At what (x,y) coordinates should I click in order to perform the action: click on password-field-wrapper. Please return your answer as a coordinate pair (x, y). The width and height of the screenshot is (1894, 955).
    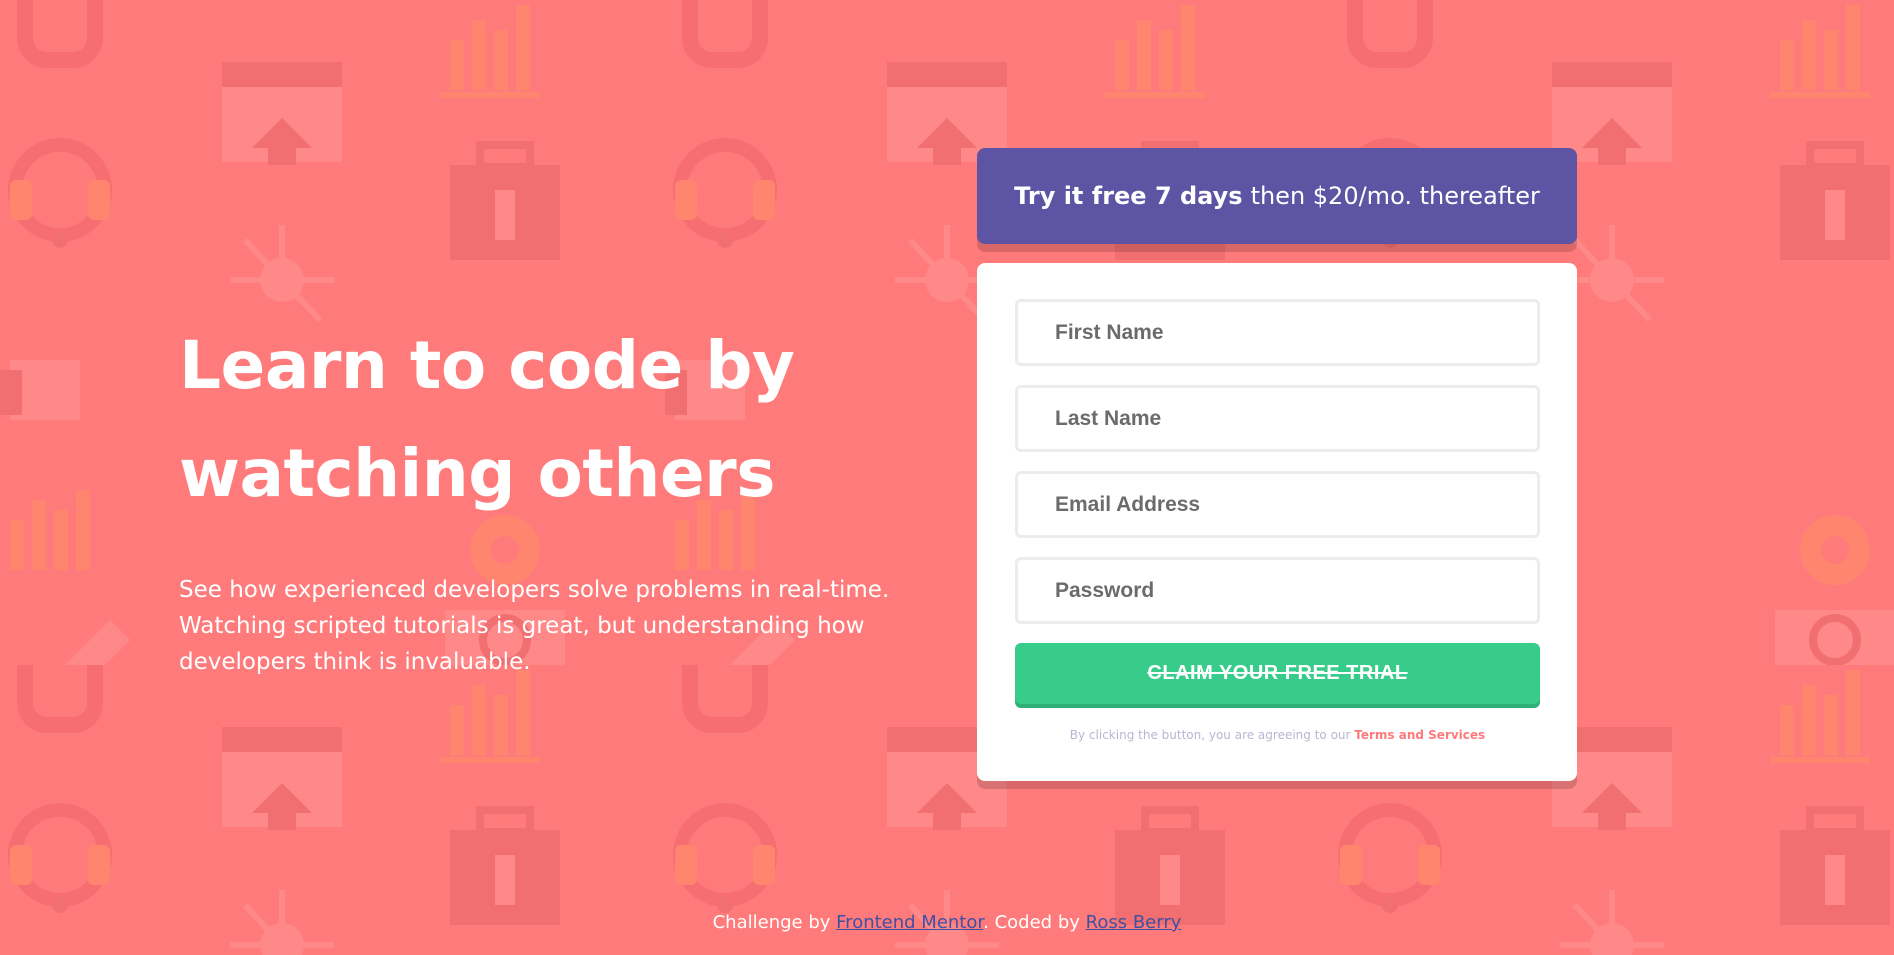
    Looking at the image, I should click on (1277, 590).